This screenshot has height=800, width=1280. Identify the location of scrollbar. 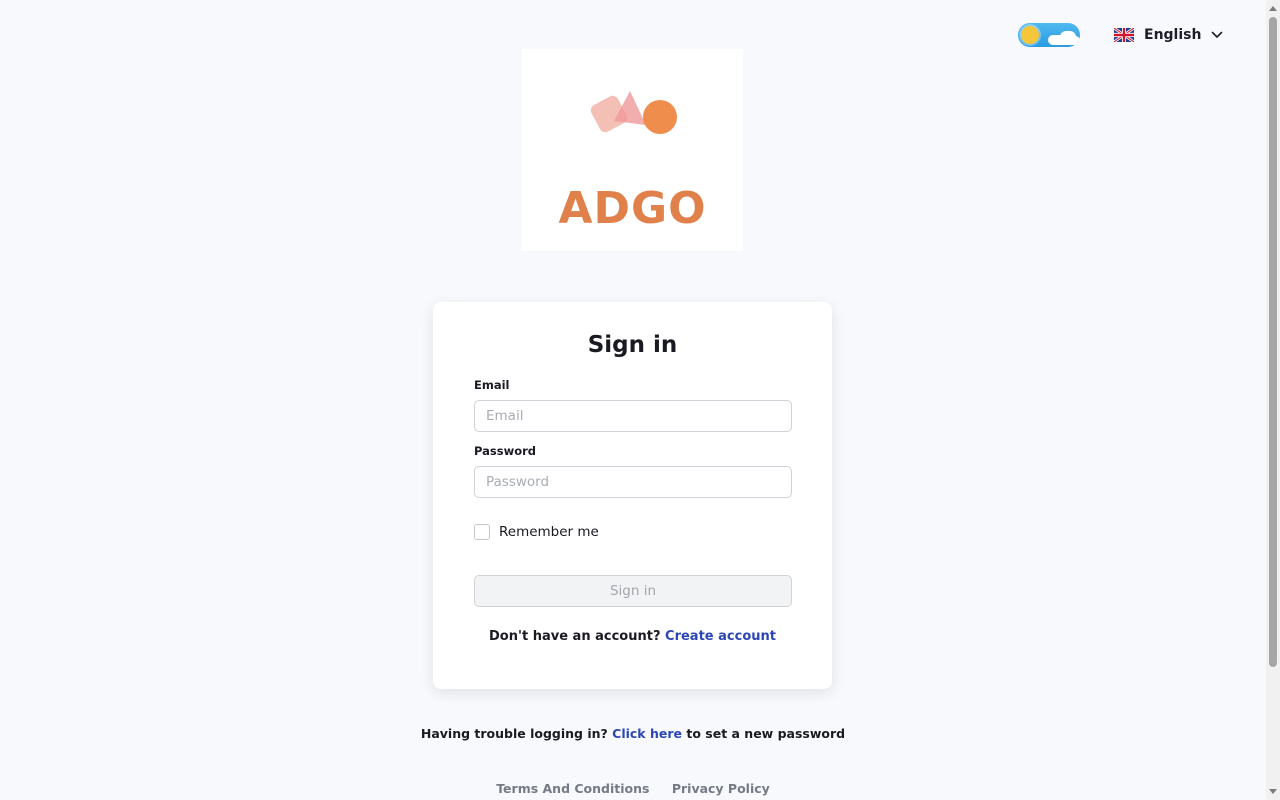
(1273, 400).